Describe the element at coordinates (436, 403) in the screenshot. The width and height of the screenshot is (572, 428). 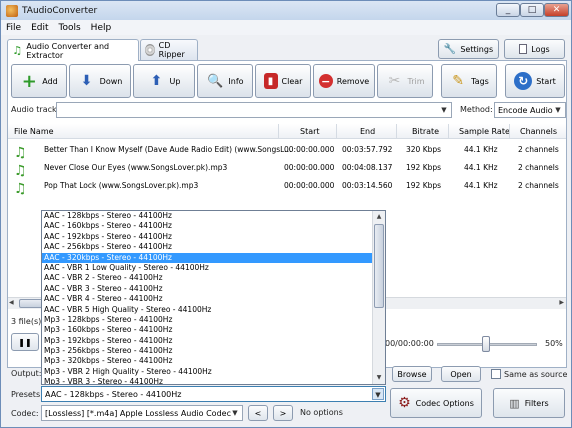
I see `codec-options-button: ⚙ Codec Options` at that location.